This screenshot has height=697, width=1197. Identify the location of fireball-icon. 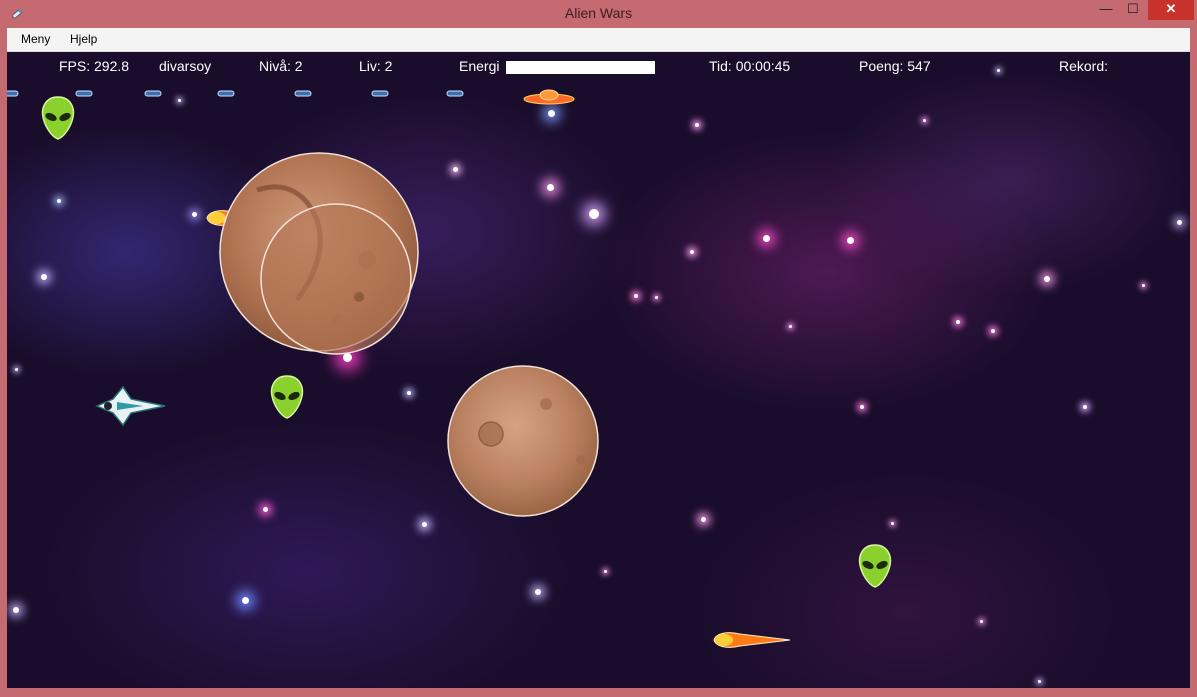
(752, 640).